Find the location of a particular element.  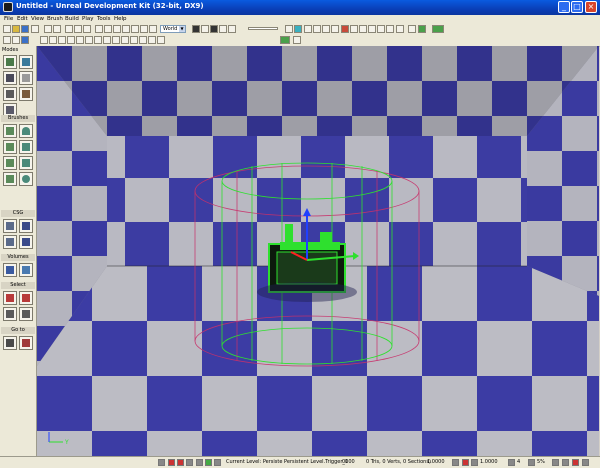

paste-icon is located at coordinates (87, 29).